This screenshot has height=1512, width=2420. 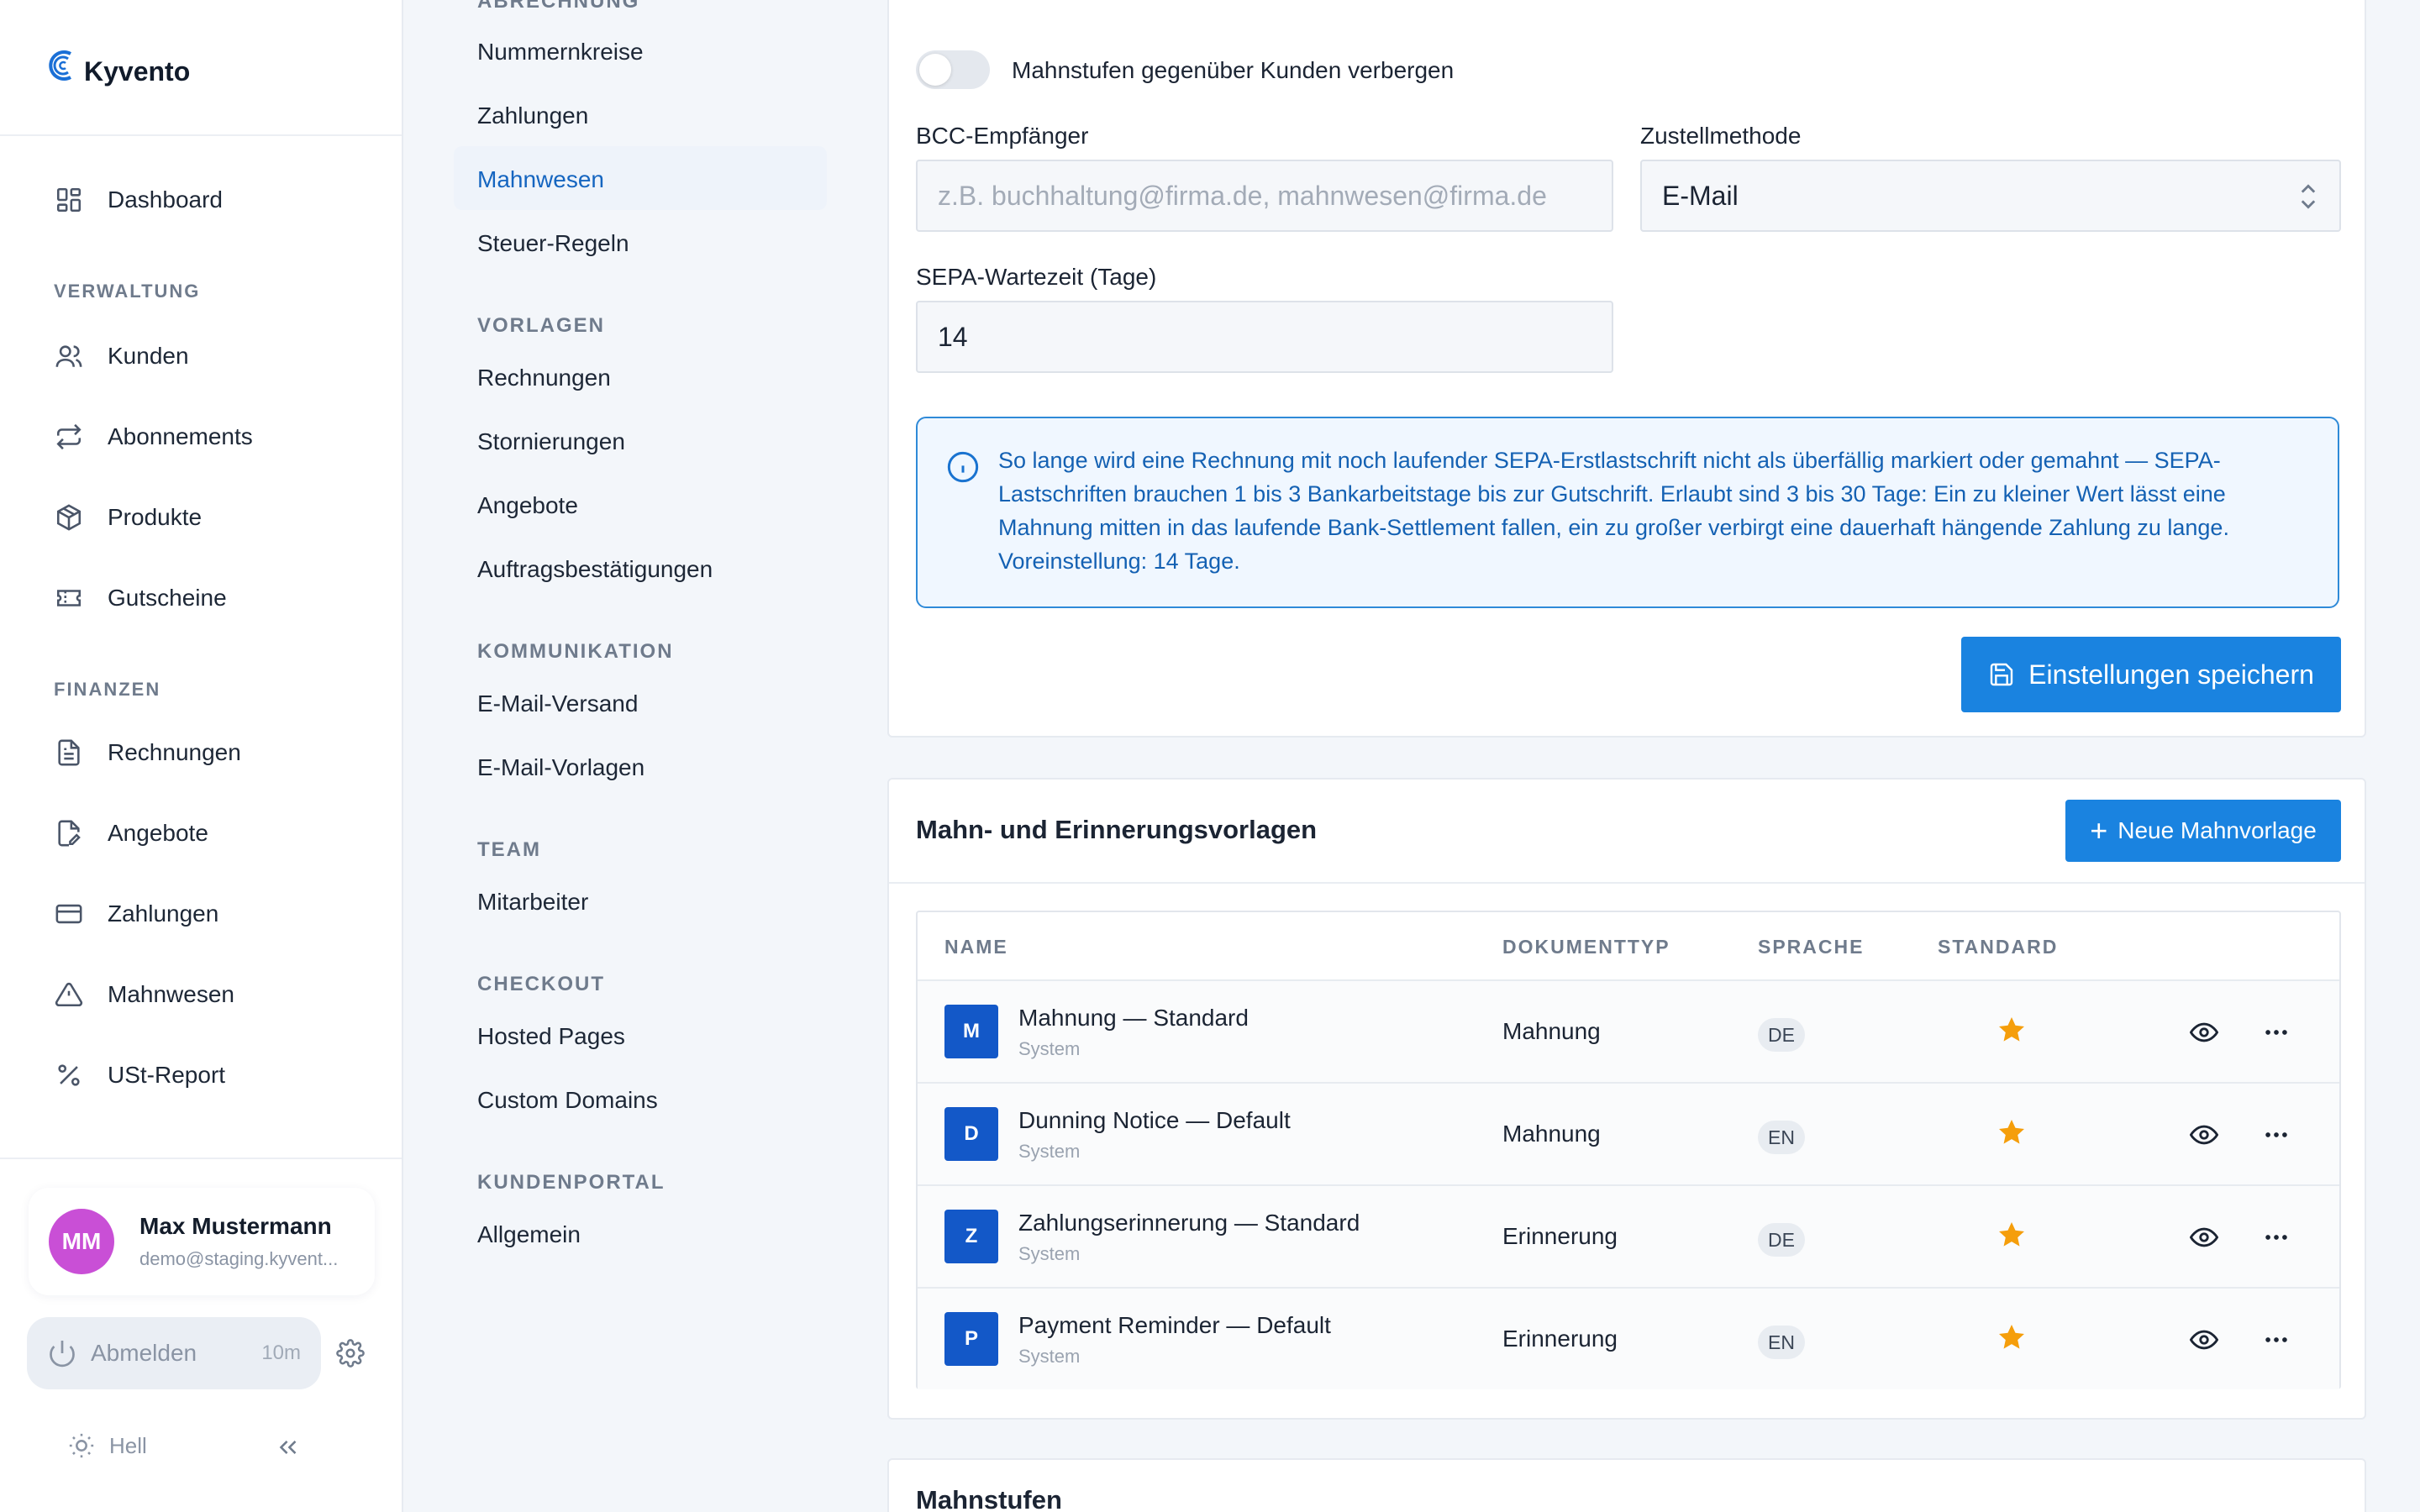 What do you see at coordinates (953, 69) in the screenshot?
I see `hide-dunning-levels-toggle` at bounding box center [953, 69].